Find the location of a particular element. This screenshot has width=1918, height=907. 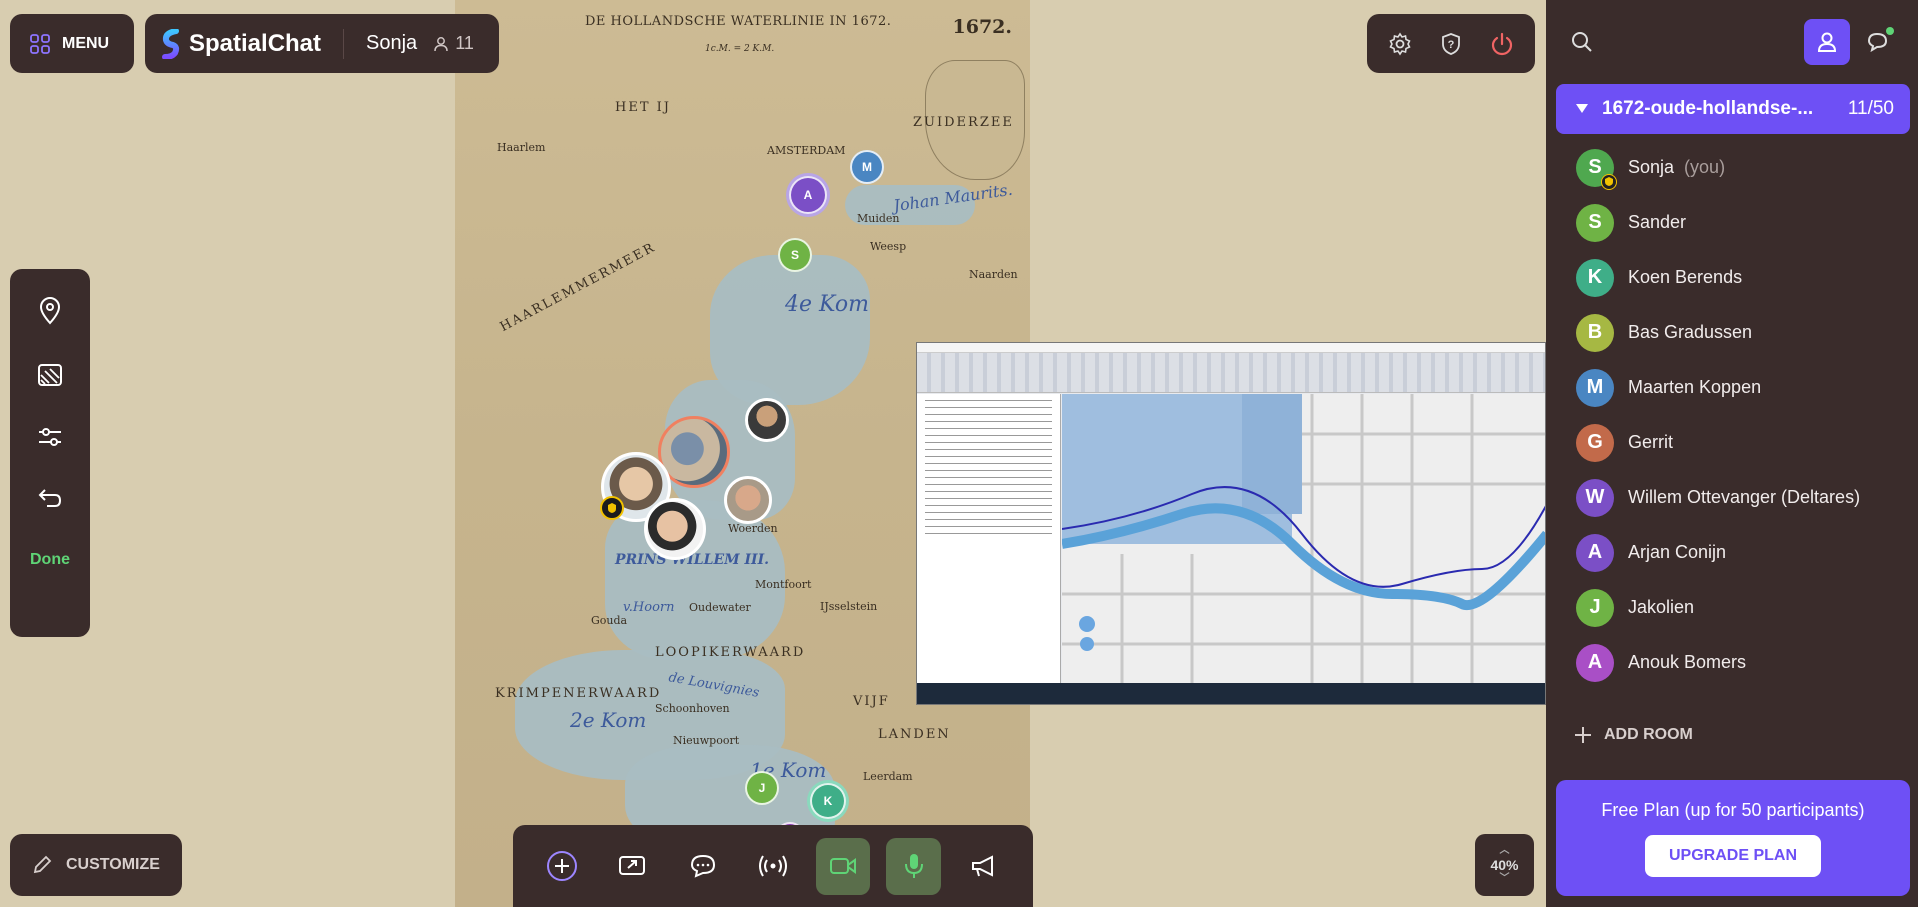

chat-bubble-icon is located at coordinates (702, 866).